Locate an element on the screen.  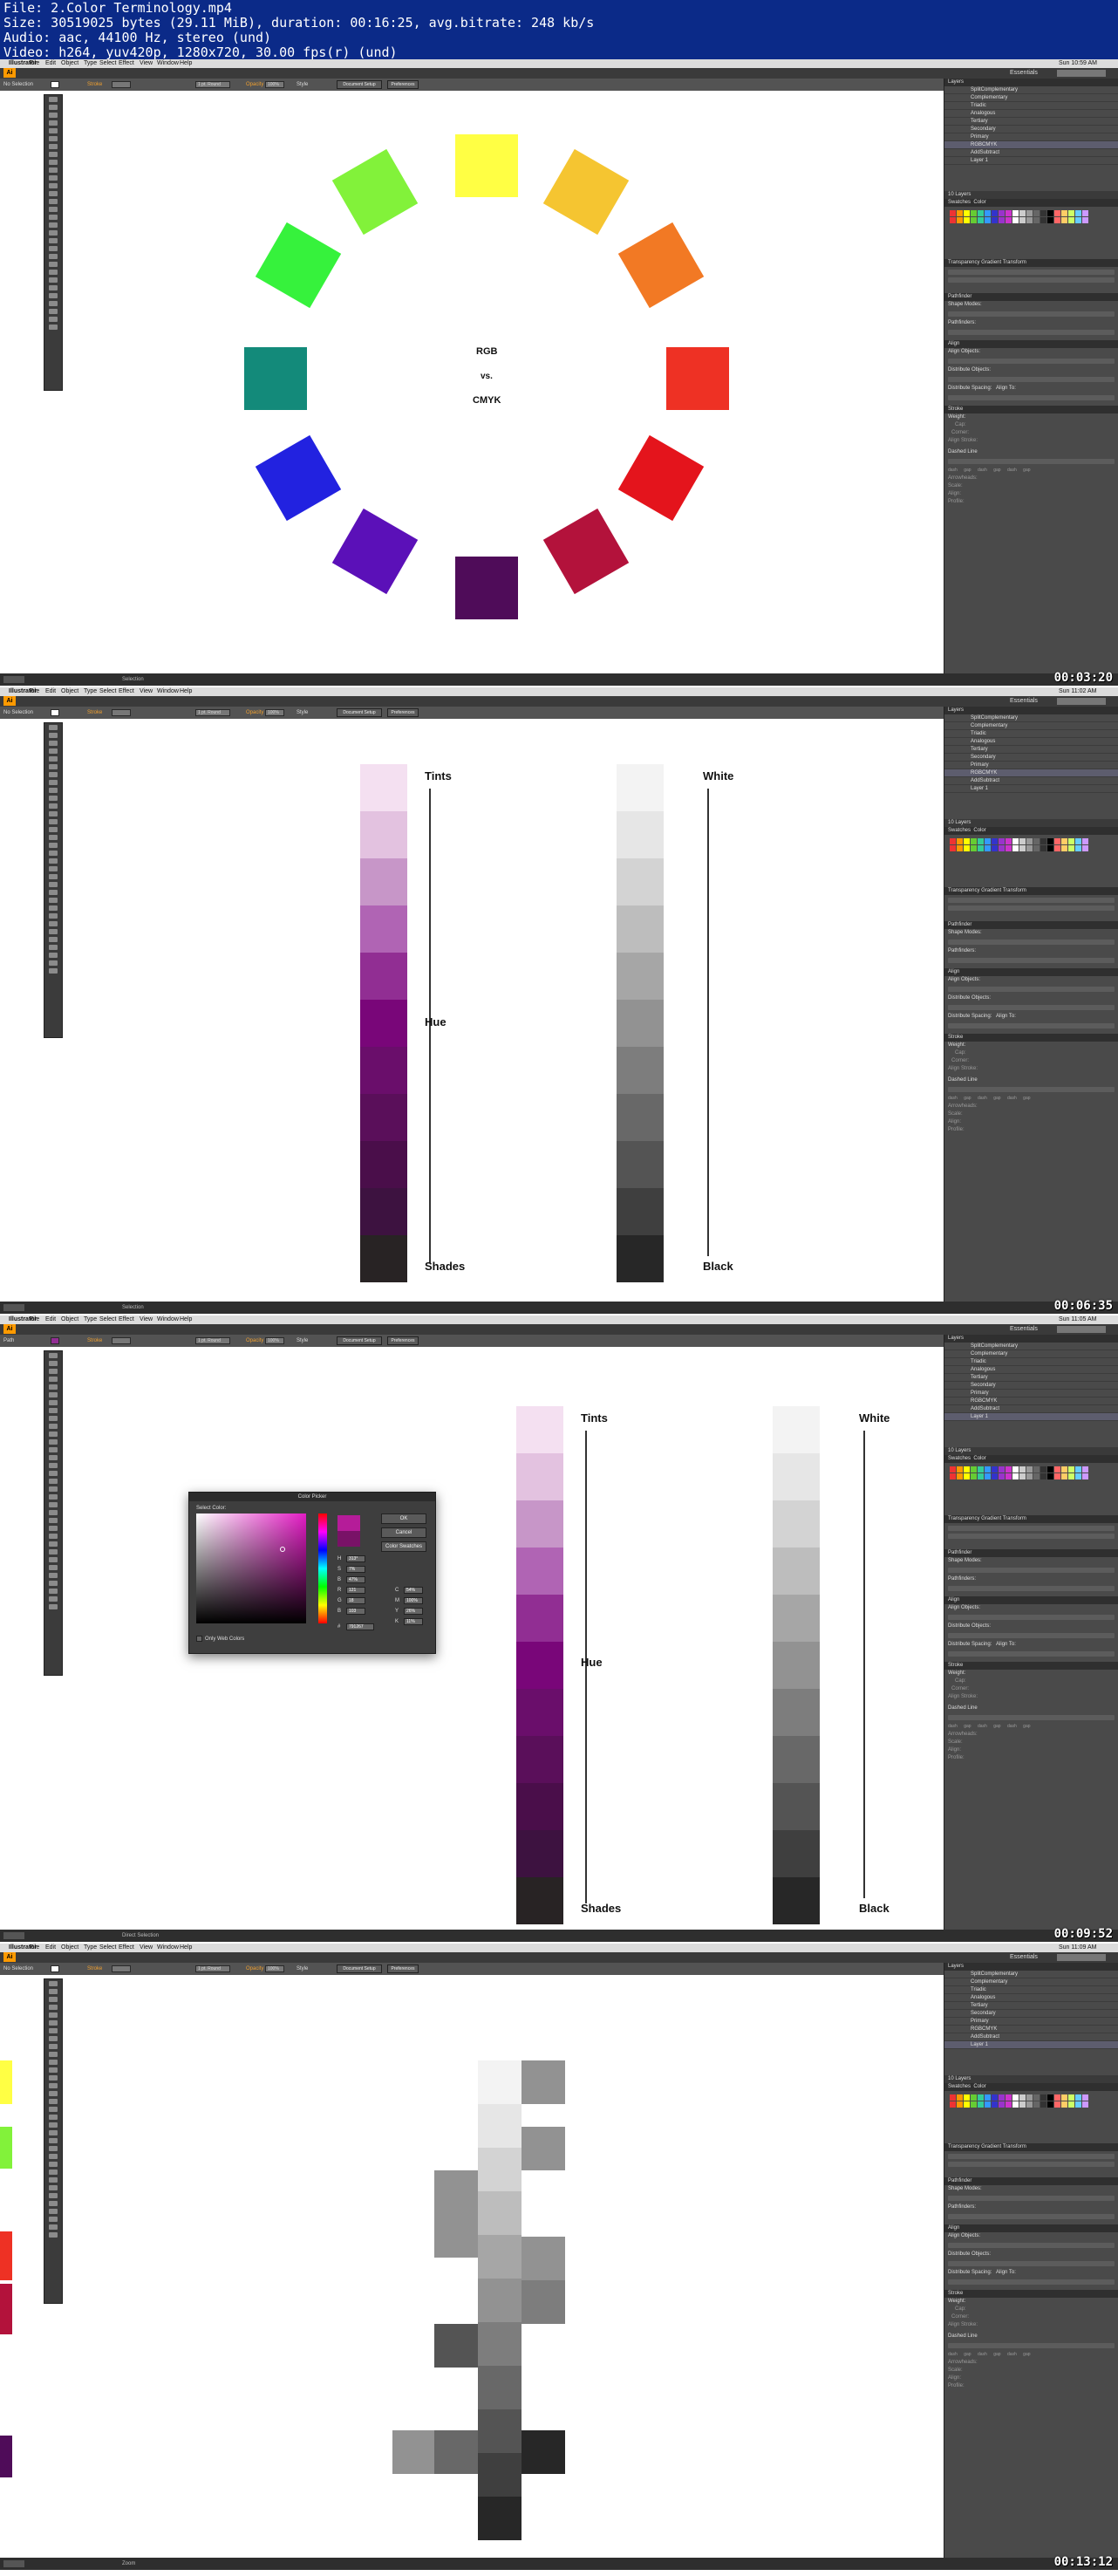
layer-row: AddSubtract is located at coordinates (1031, 153).